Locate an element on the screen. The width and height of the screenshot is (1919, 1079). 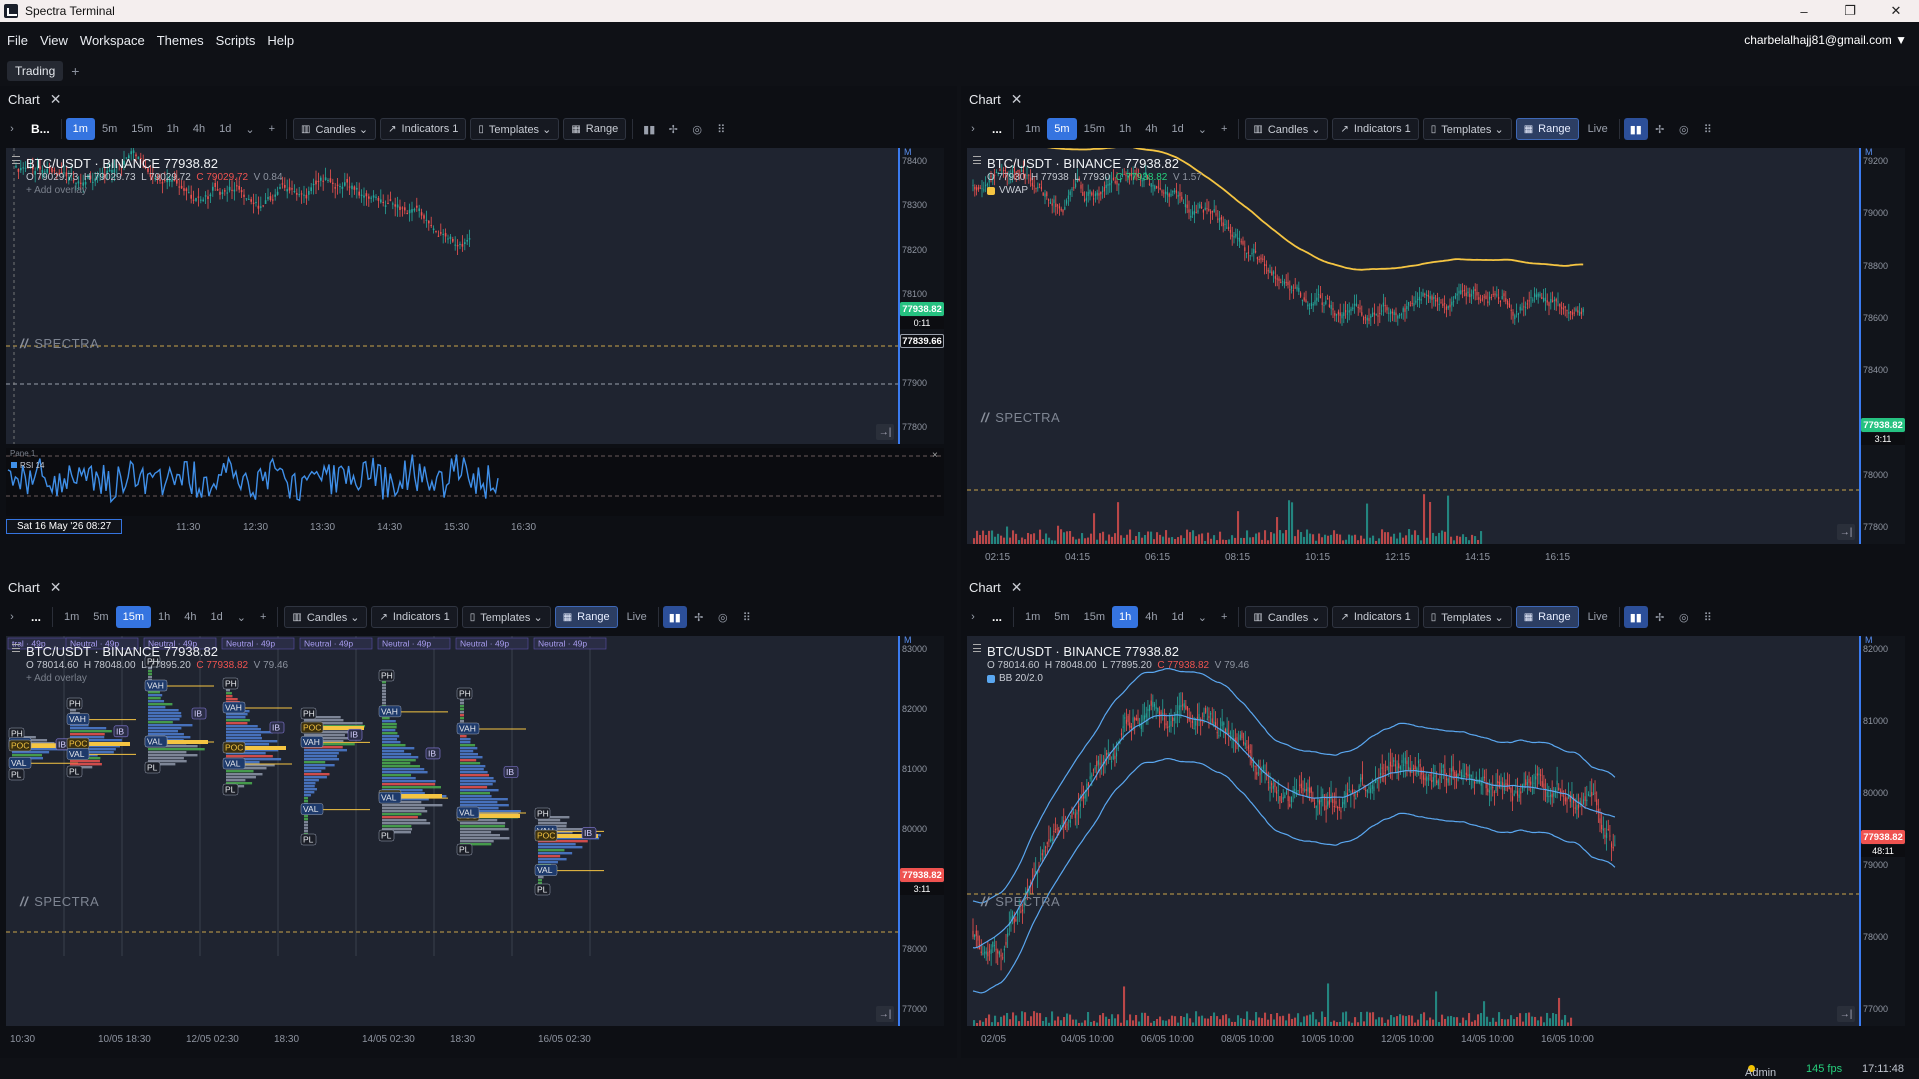
add-workspace-button: + is located at coordinates (75, 71).